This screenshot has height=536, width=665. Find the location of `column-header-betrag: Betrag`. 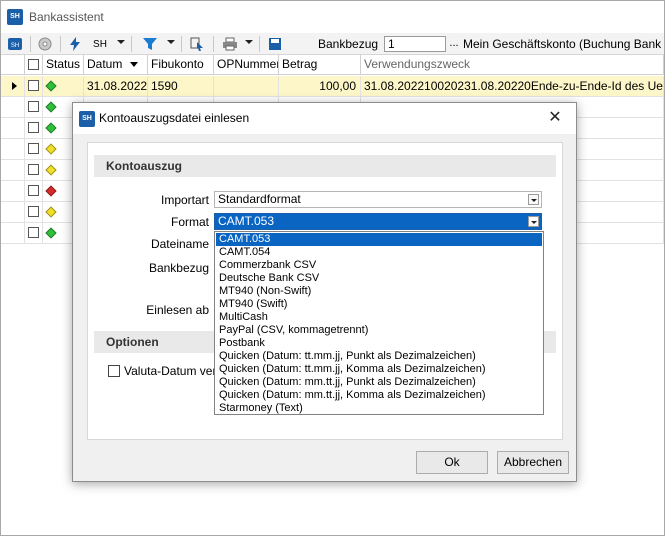

column-header-betrag: Betrag is located at coordinates (320, 65).